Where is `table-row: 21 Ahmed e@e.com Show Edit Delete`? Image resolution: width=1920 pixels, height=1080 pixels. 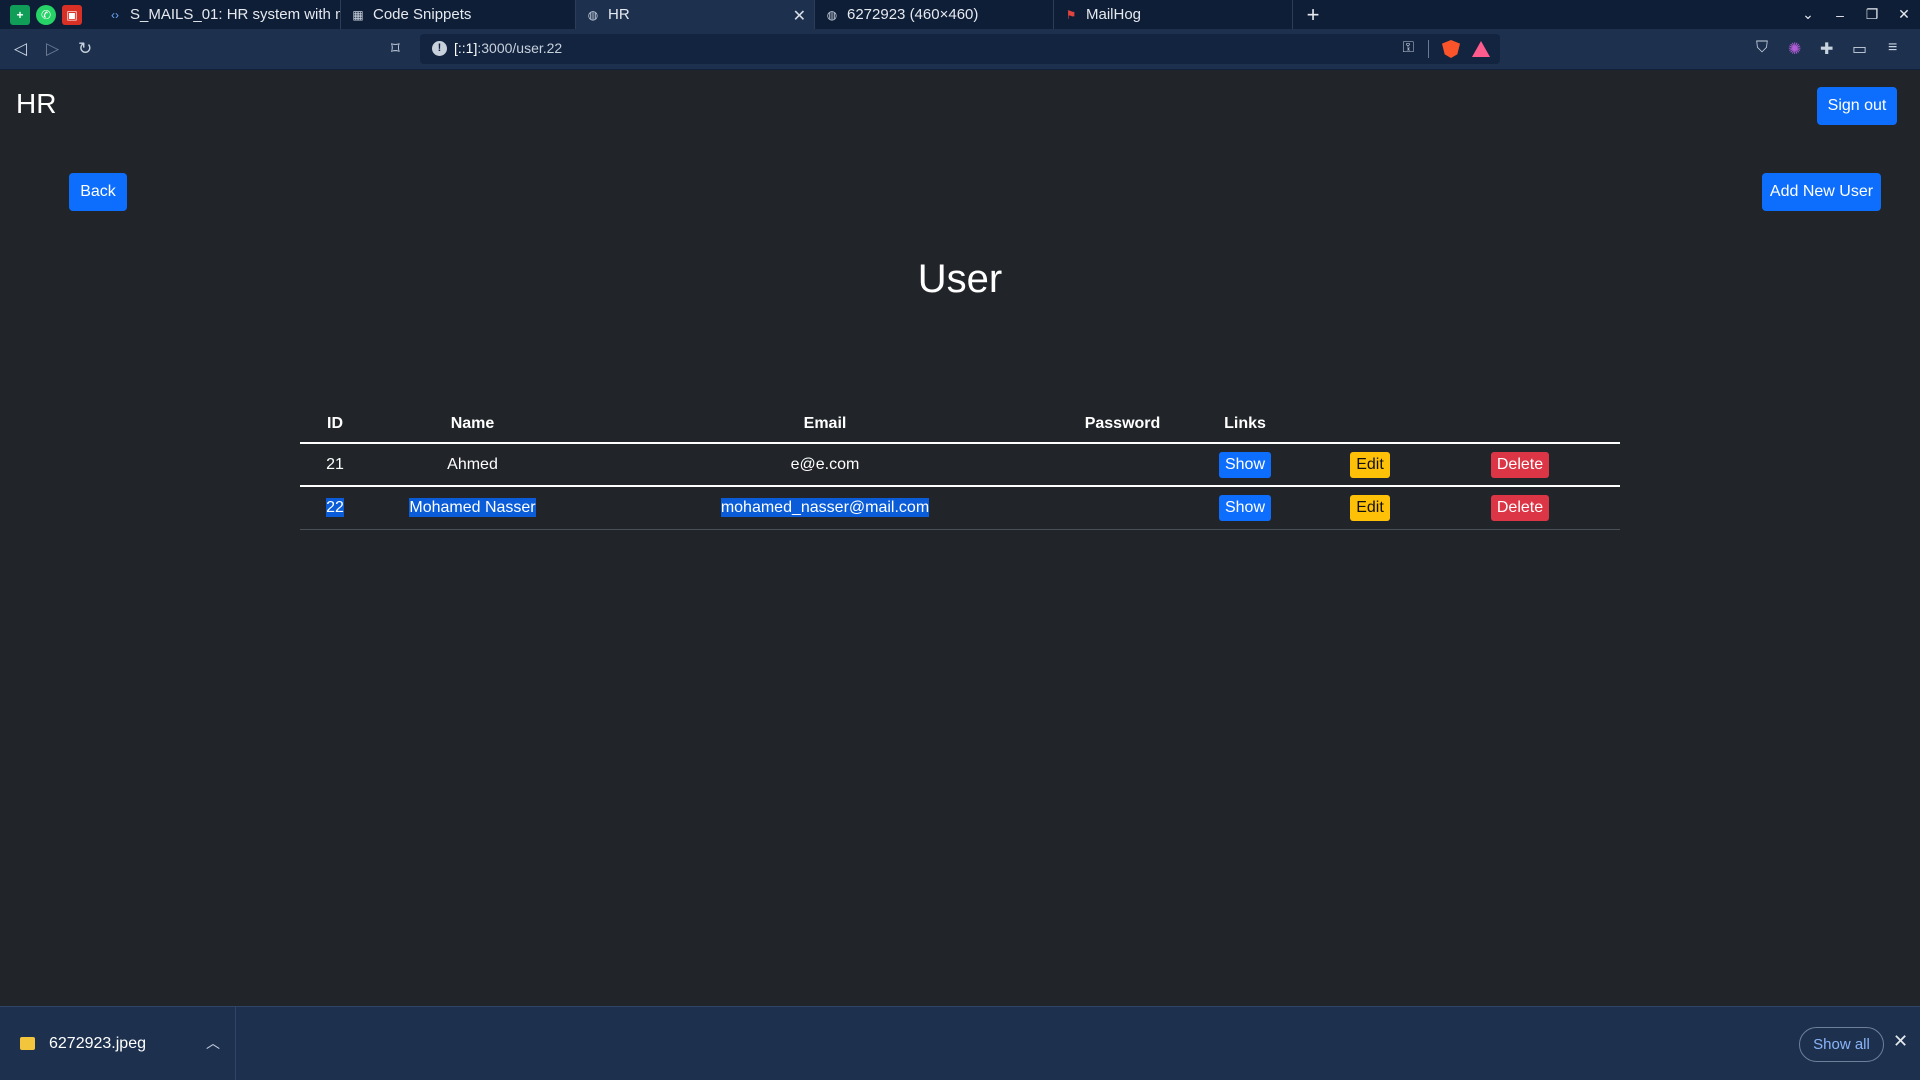
table-row: 21 Ahmed e@e.com Show Edit Delete is located at coordinates (960, 465).